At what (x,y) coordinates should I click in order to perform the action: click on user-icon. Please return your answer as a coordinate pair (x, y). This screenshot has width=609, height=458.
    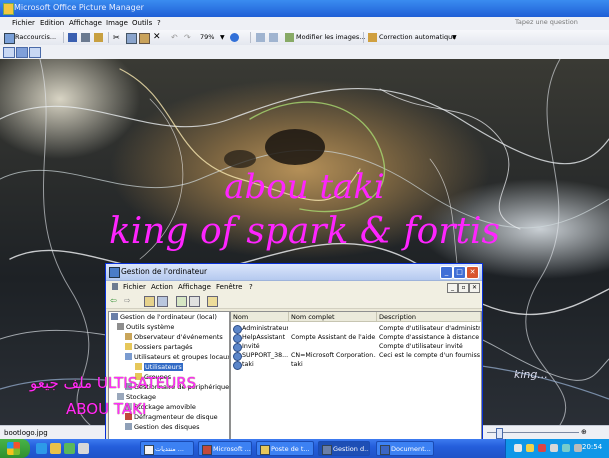
    Looking at the image, I should click on (237, 347).